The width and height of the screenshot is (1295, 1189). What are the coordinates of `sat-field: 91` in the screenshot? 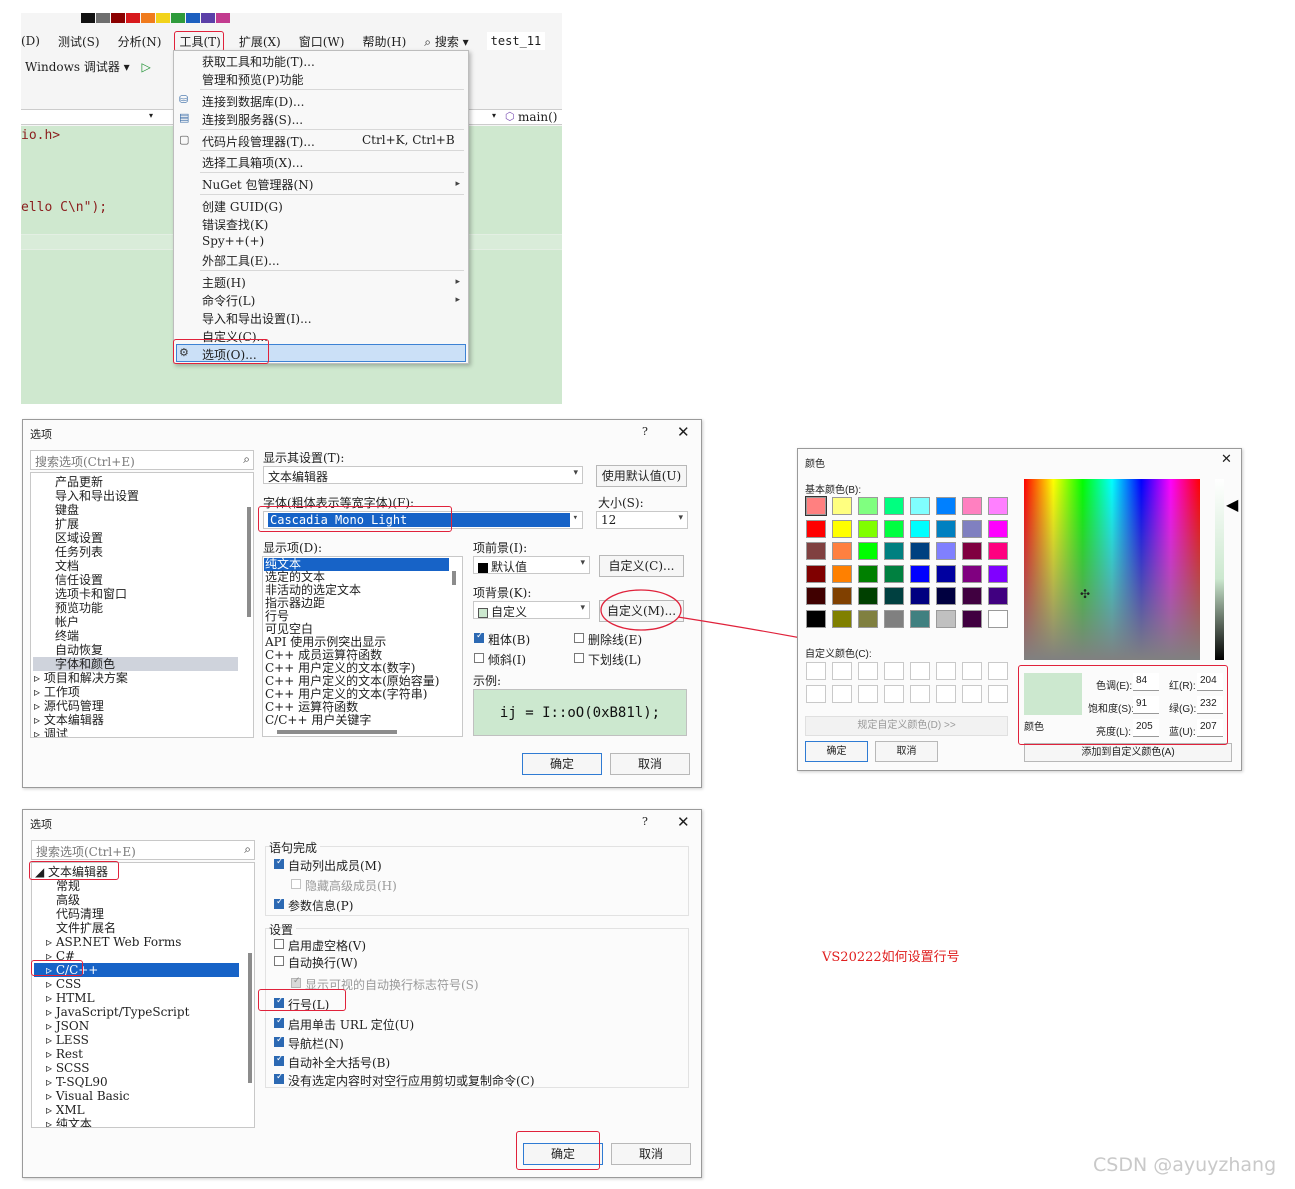 It's located at (1146, 705).